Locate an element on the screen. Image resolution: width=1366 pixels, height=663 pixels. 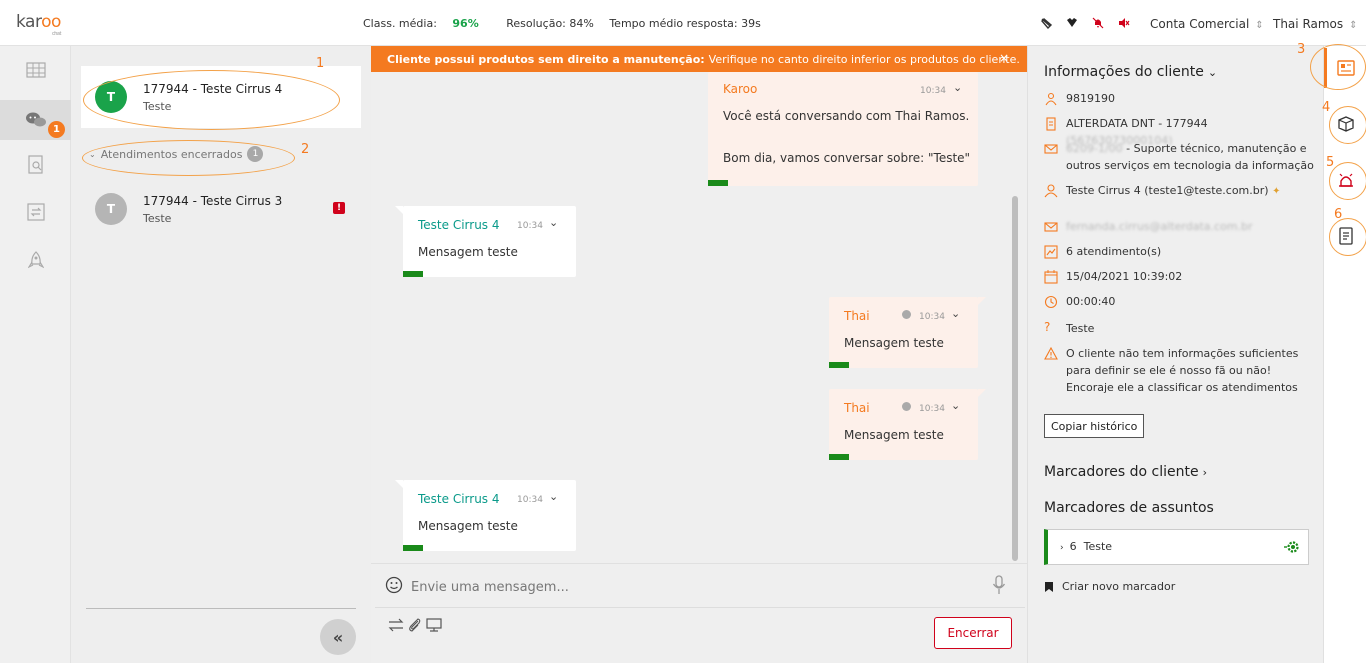
nav-transfer is located at coordinates (35, 212).